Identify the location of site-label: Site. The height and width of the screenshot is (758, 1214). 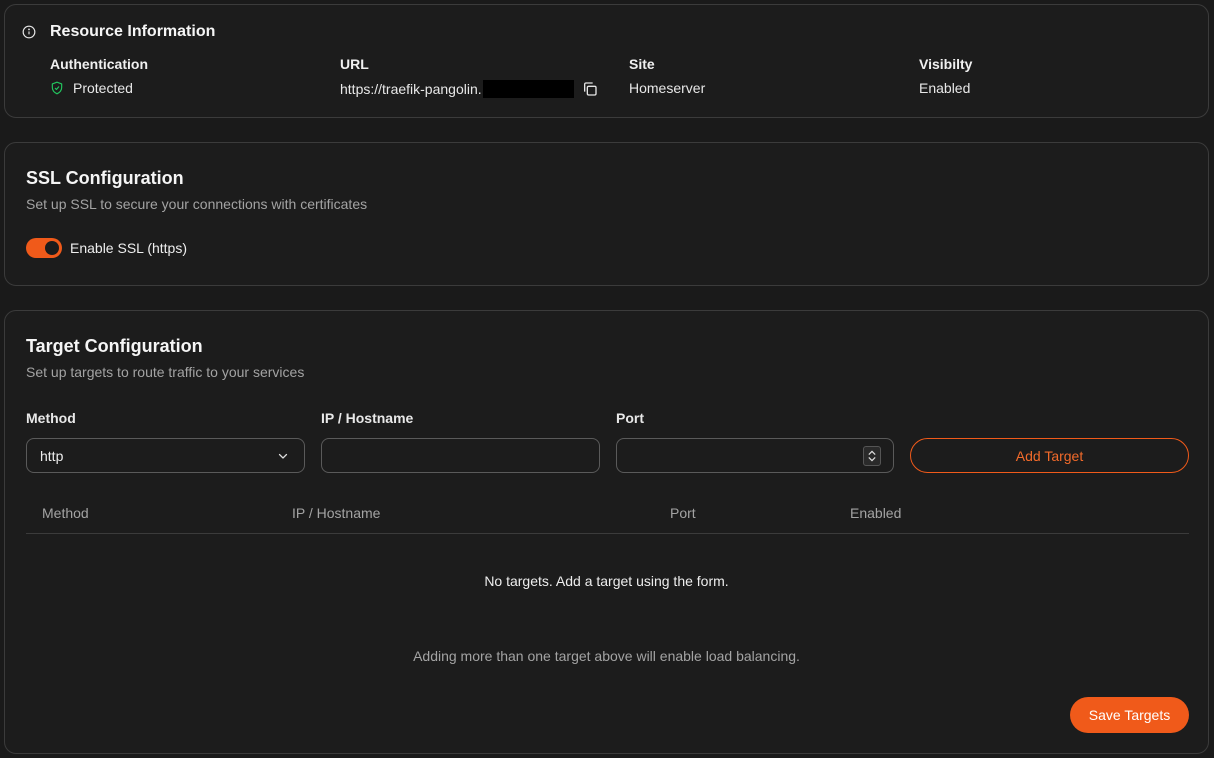
(642, 64).